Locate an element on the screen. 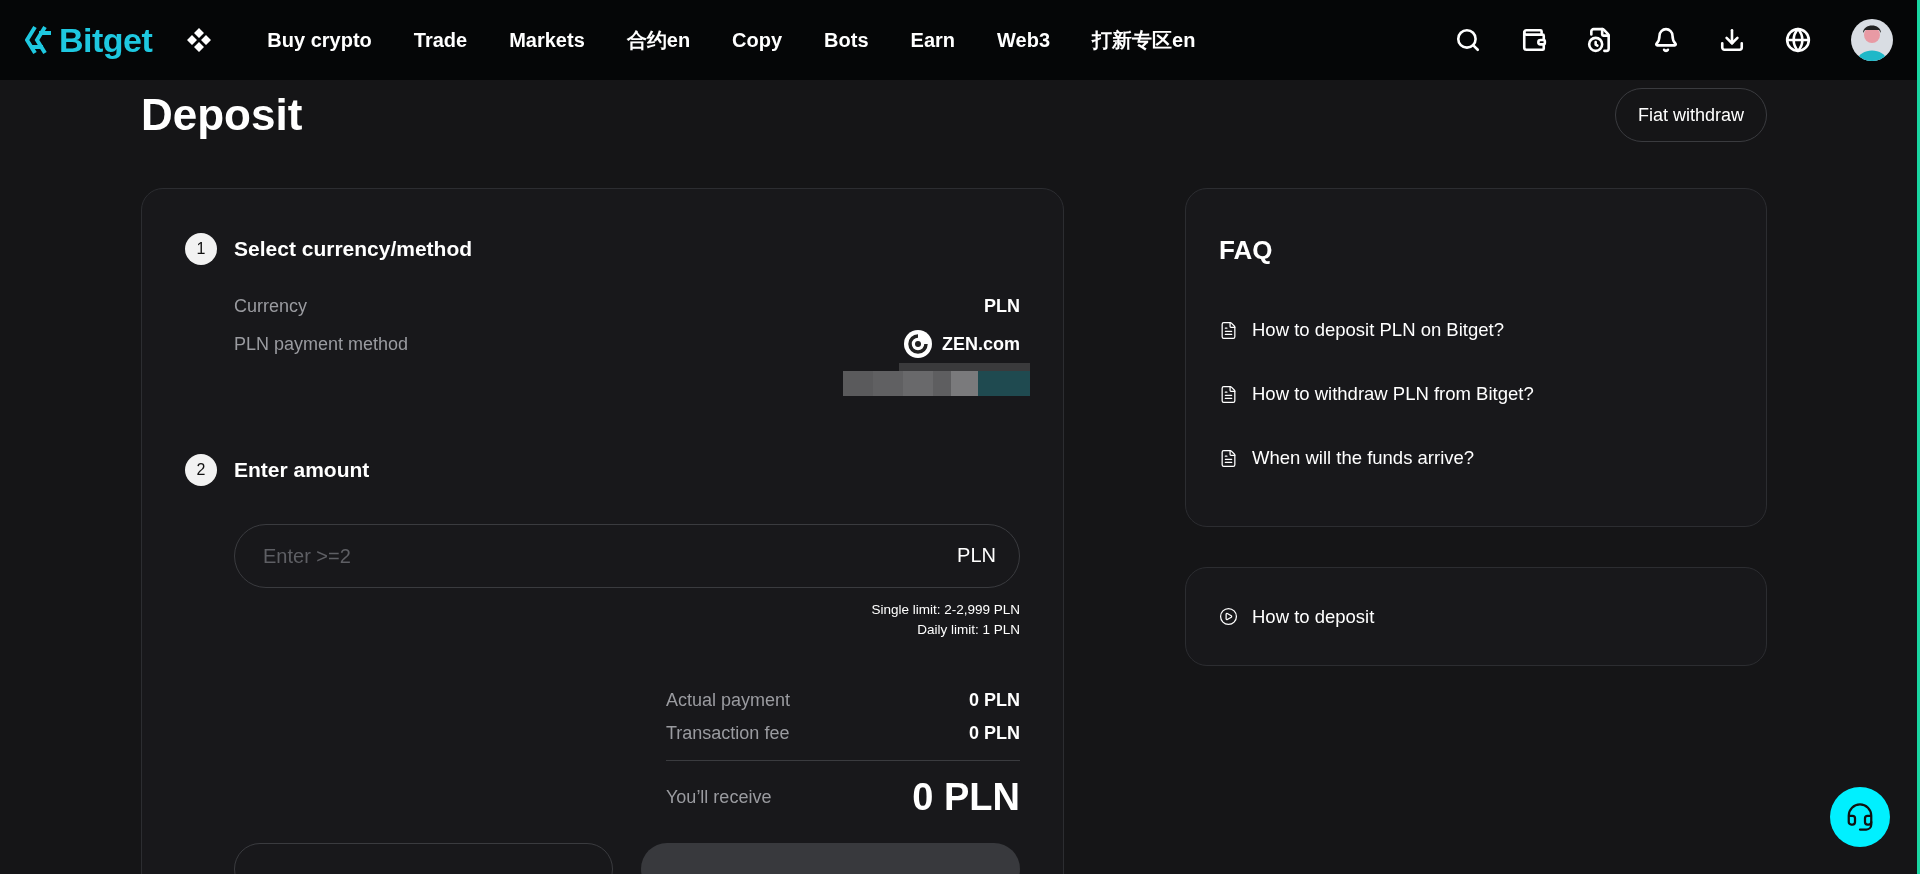 The width and height of the screenshot is (1920, 874). nav-link: 打新专区en is located at coordinates (1144, 40).